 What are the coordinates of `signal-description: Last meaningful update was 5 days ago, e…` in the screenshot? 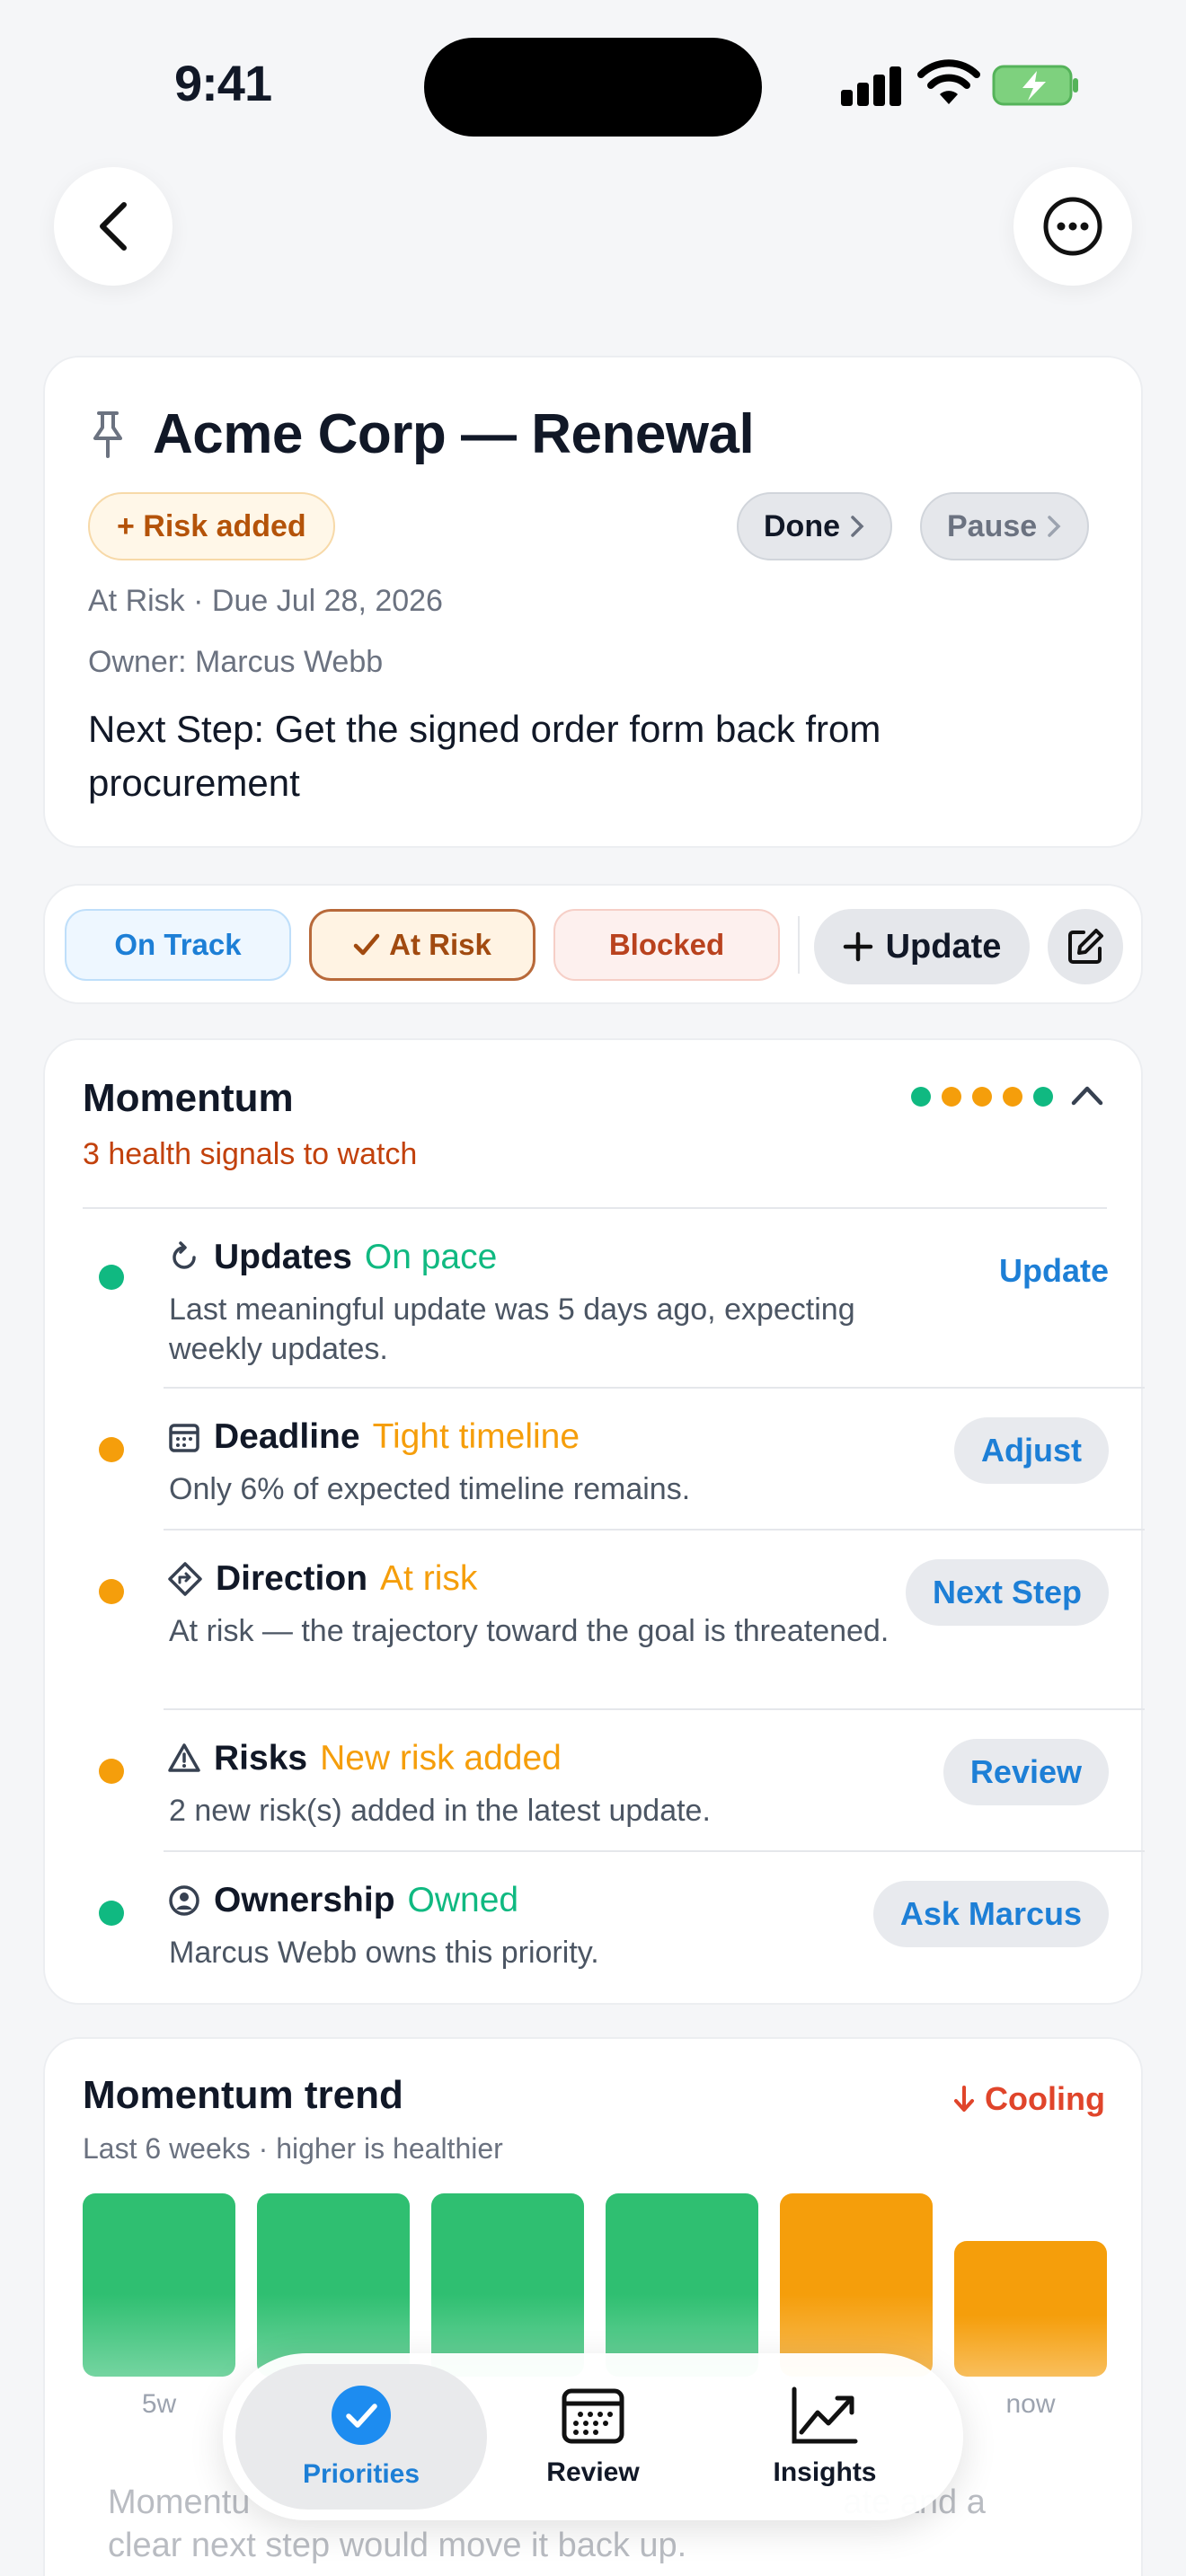 It's located at (512, 1329).